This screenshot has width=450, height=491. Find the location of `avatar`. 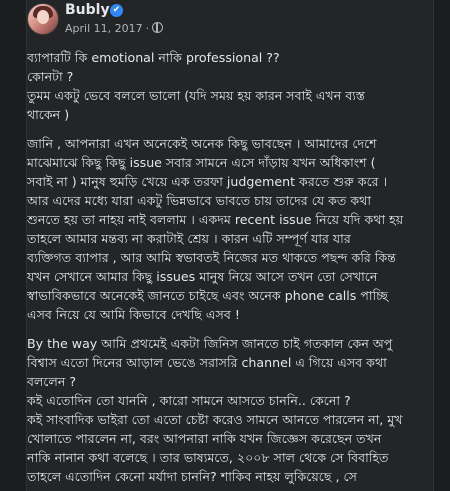

avatar is located at coordinates (43, 19).